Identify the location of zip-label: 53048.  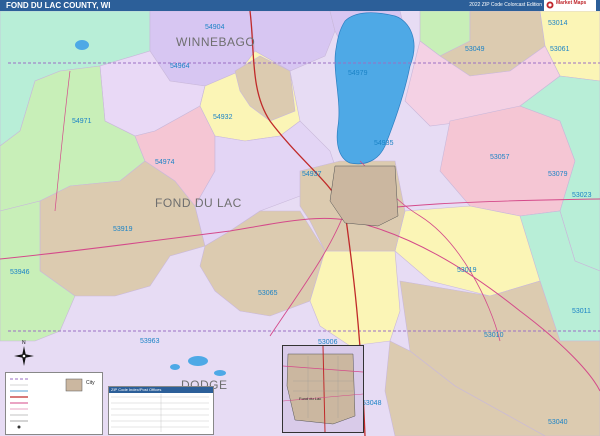
(372, 403).